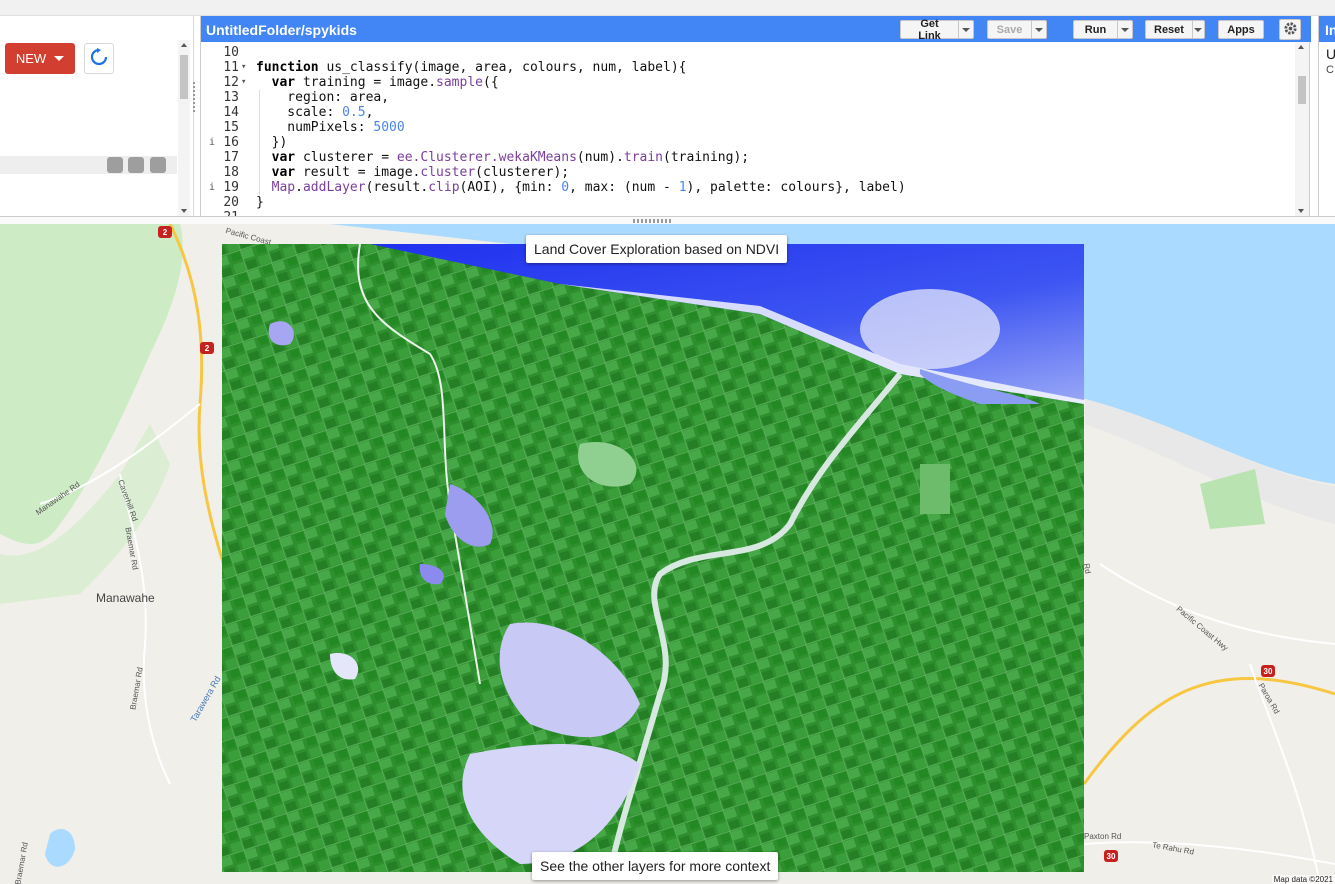 This screenshot has height=884, width=1335. I want to click on code-line: 15 numPixels: 5000, so click(748, 127).